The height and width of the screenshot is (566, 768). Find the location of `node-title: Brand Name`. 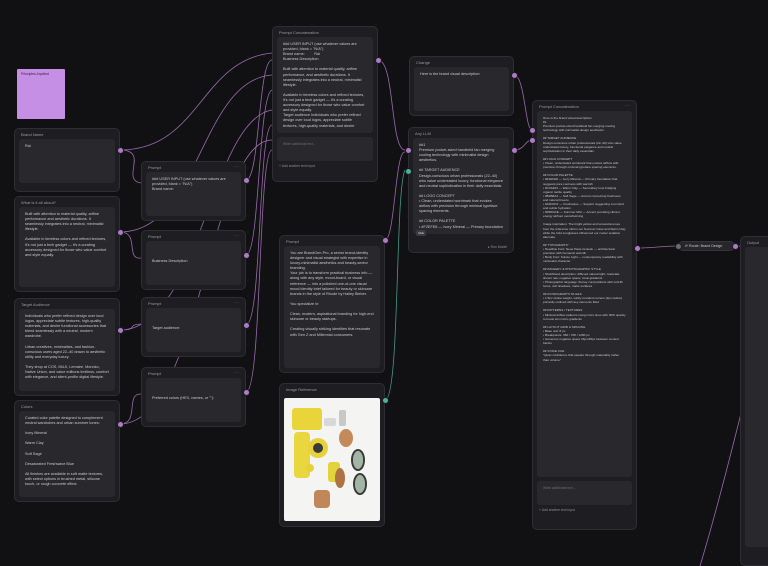

node-title: Brand Name is located at coordinates (32, 134).